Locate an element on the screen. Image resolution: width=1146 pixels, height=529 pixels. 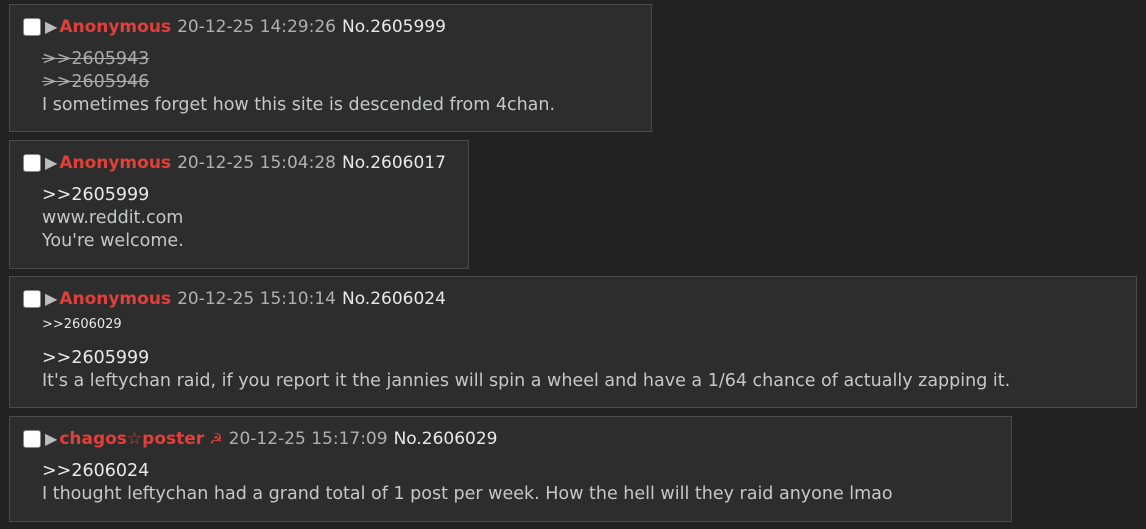
post-header: ▶ Anonymous 20-12-25 15:04:28 No.2606017 is located at coordinates (234, 163).